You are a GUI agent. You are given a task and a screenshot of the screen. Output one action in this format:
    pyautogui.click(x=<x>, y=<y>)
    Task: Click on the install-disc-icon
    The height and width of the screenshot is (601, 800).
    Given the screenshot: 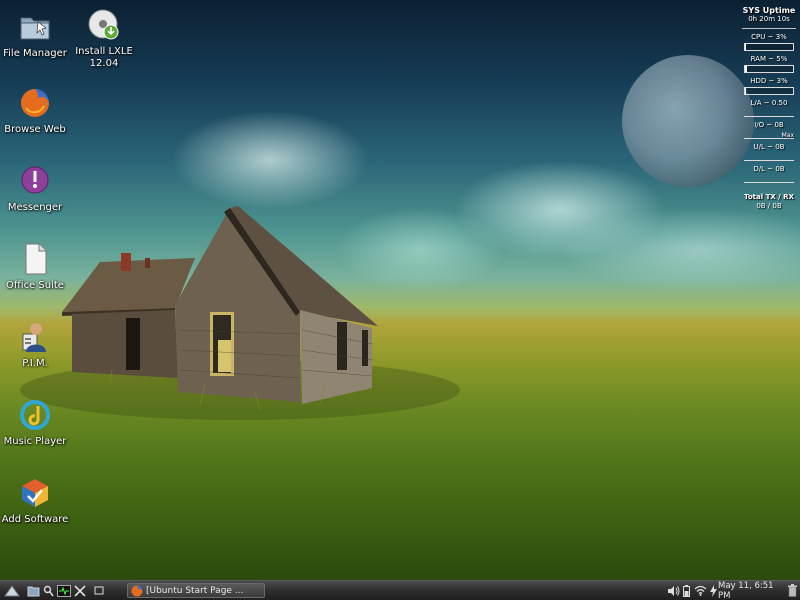 What is the action you would take?
    pyautogui.click(x=104, y=25)
    